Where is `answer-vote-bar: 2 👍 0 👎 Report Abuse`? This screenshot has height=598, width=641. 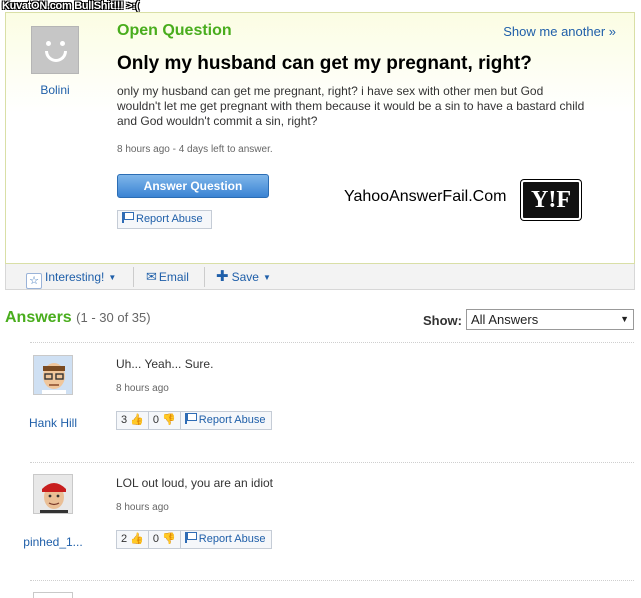 answer-vote-bar: 2 👍 0 👎 Report Abuse is located at coordinates (194, 539).